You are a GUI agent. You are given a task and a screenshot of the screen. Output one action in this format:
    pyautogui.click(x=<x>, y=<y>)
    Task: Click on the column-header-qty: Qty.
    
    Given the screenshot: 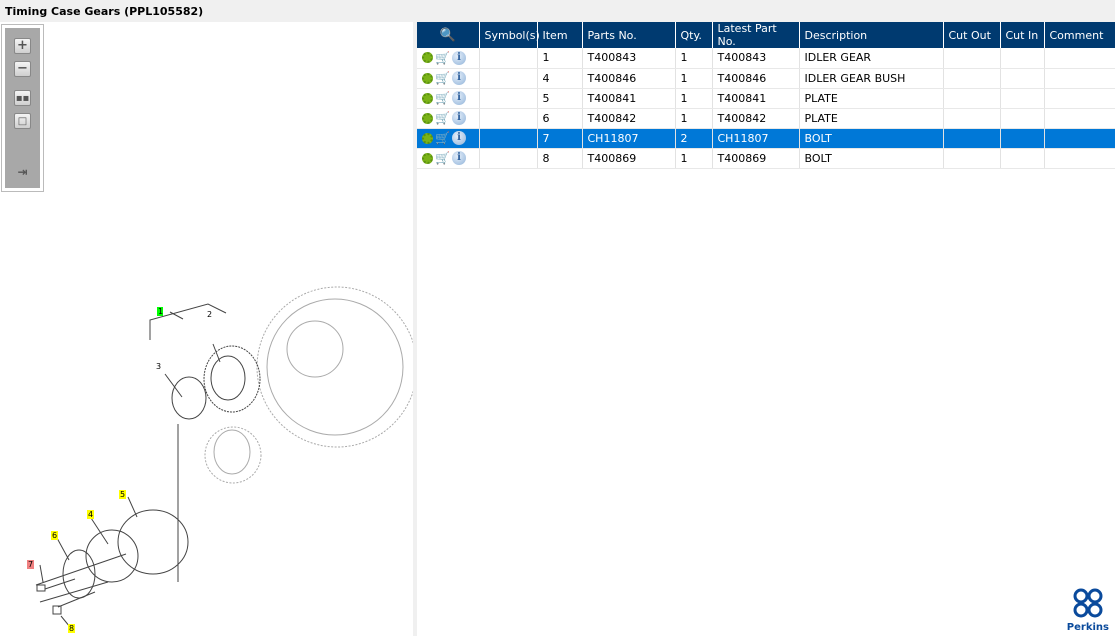 What is the action you would take?
    pyautogui.click(x=694, y=35)
    